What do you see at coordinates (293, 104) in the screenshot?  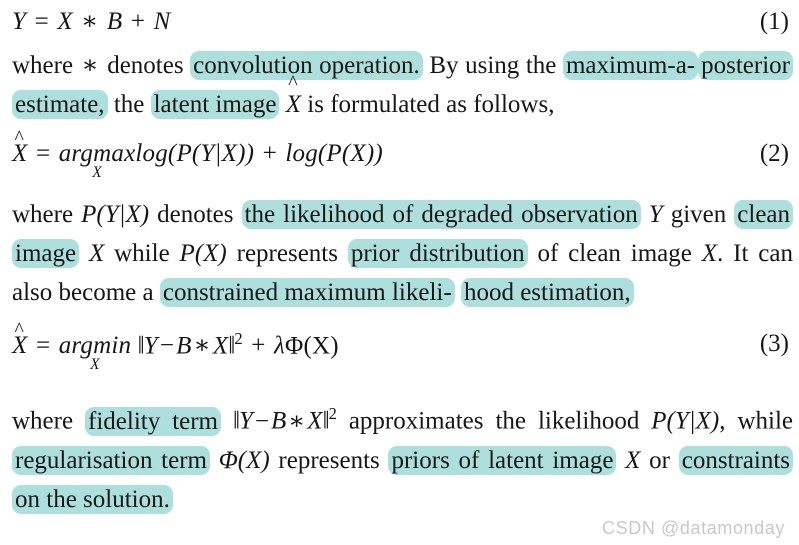 I see `p1-x-hat-base: X` at bounding box center [293, 104].